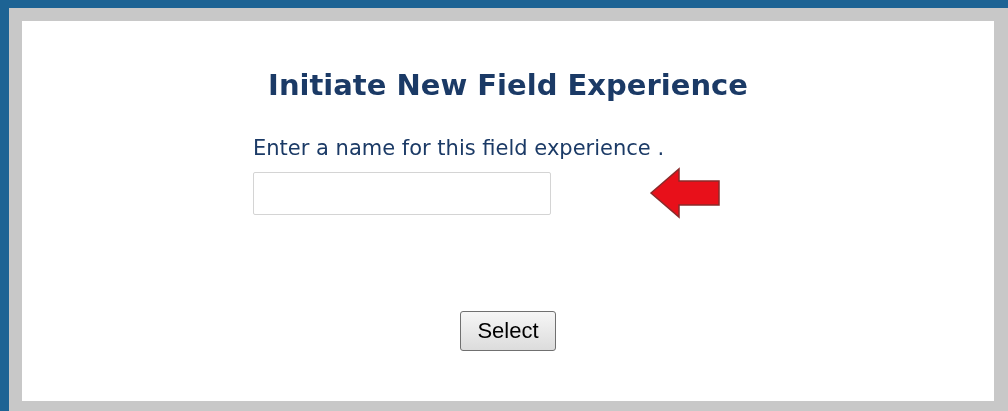  I want to click on arrow-icon, so click(685, 193).